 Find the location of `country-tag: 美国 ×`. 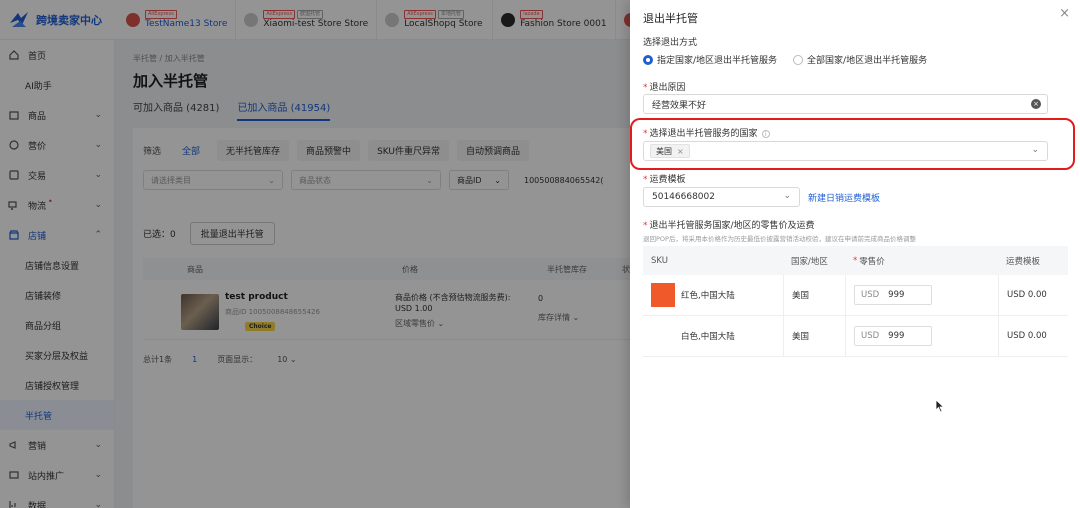

country-tag: 美国 × is located at coordinates (670, 151).